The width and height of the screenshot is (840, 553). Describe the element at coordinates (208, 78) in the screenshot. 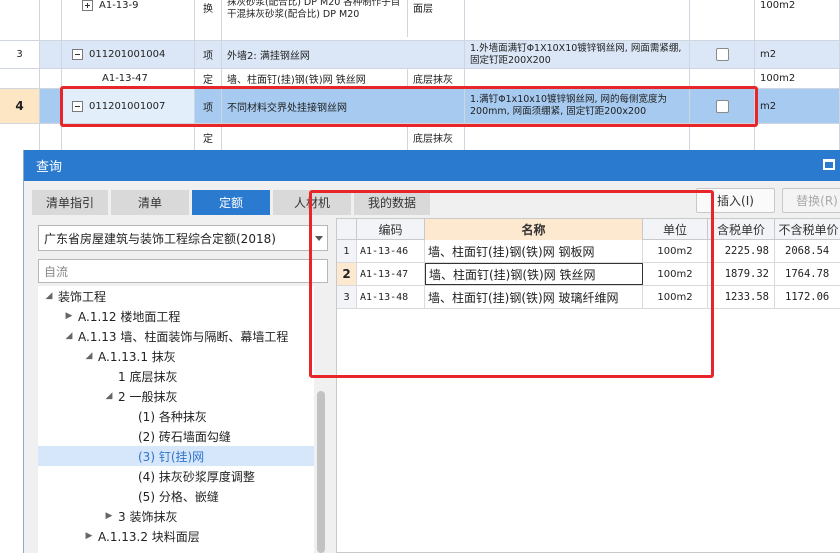

I see `type-cell: 定` at that location.